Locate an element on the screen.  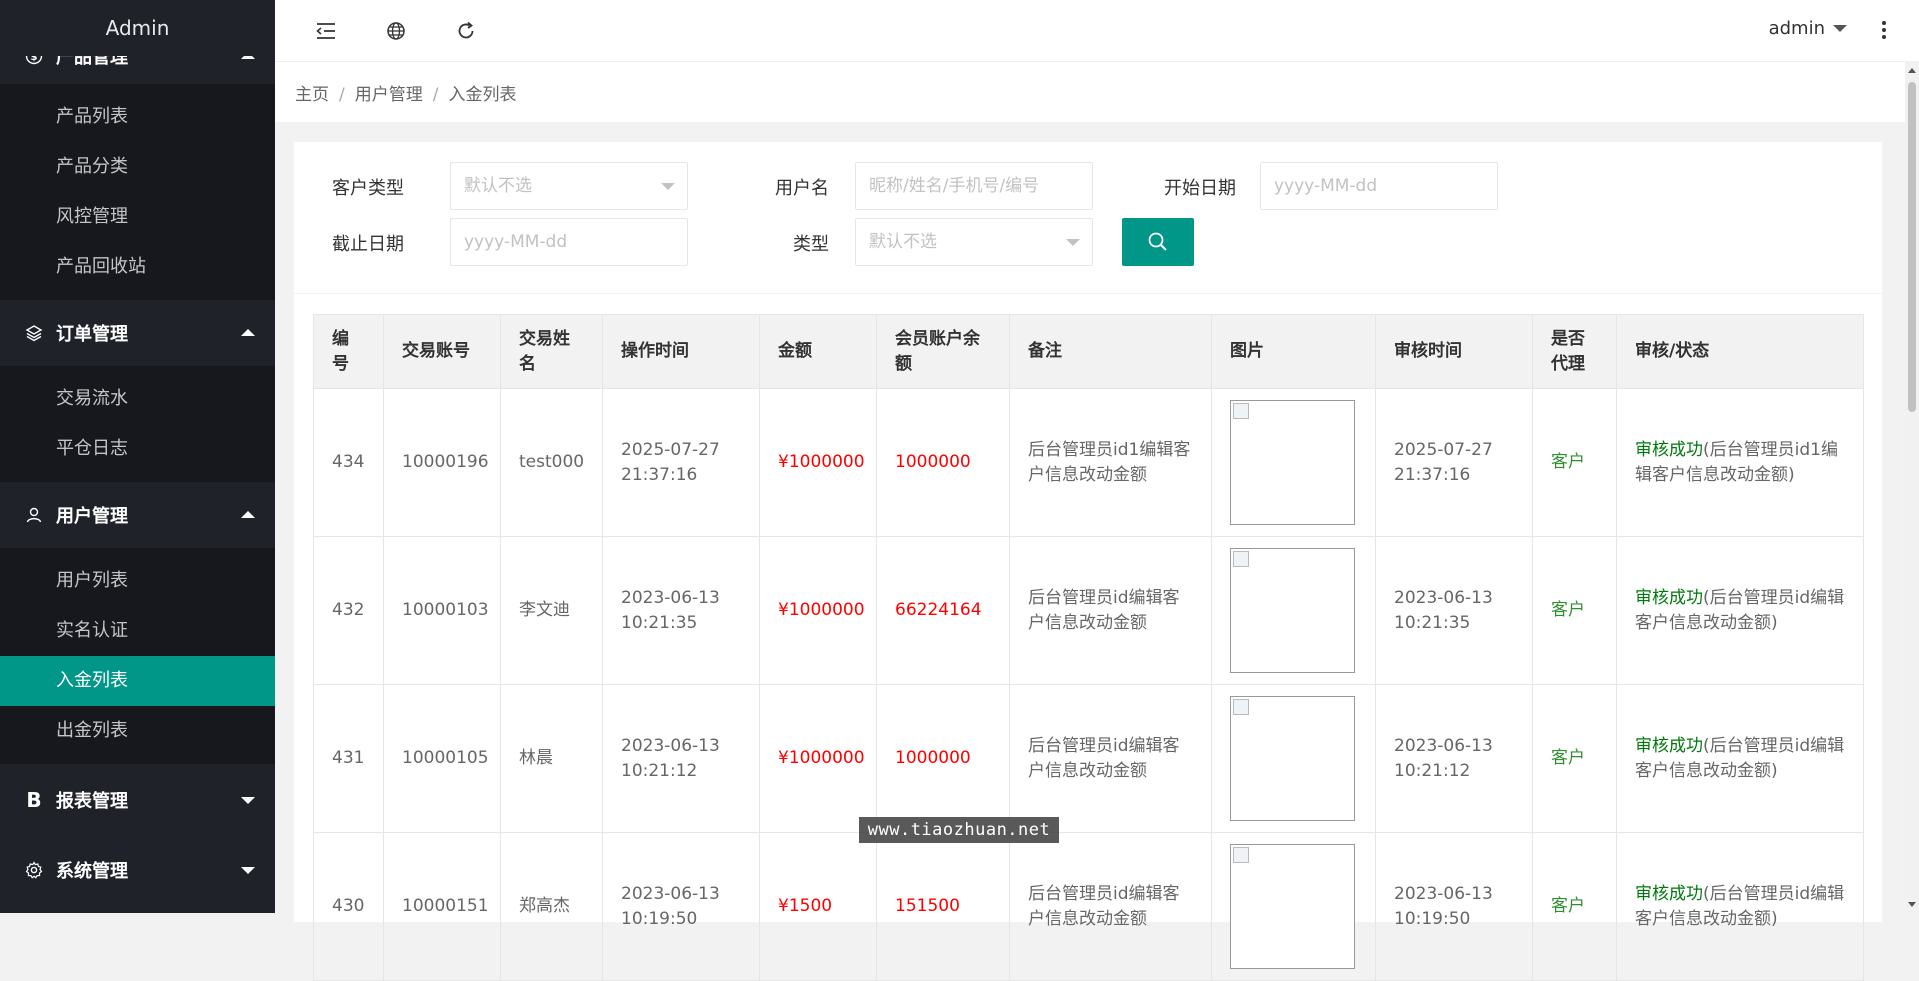
sidebar-item-product-list: 产品列表 is located at coordinates (137, 117).